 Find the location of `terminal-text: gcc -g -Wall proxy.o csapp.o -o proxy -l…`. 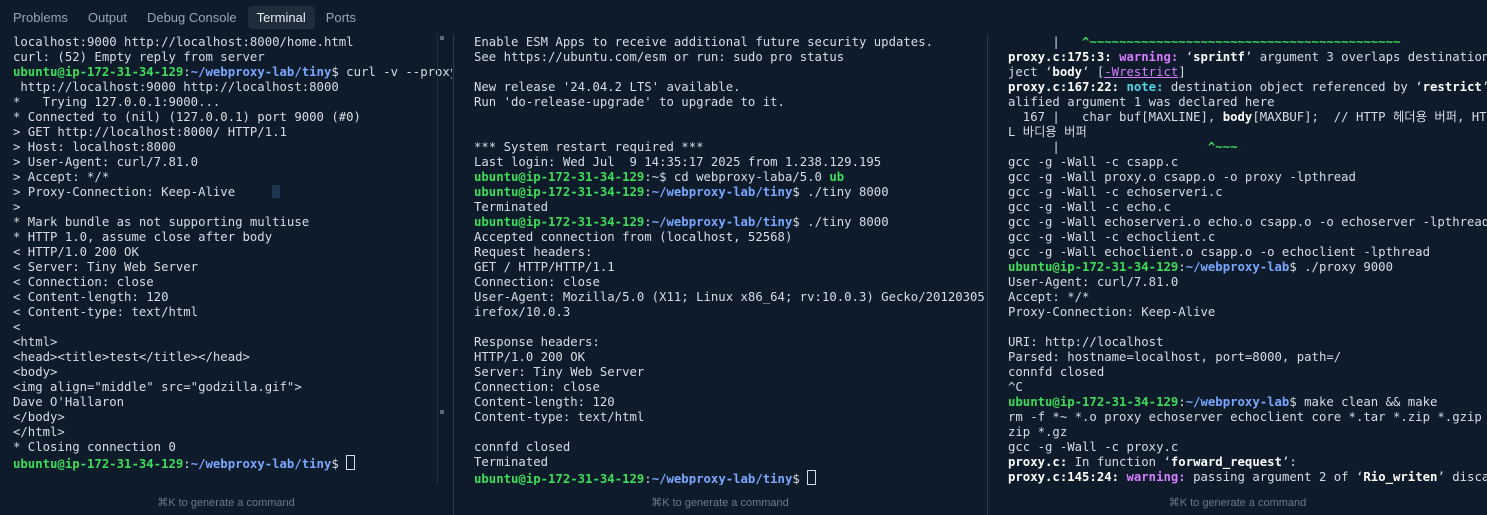

terminal-text: gcc -g -Wall proxy.o csapp.o -o proxy -l… is located at coordinates (1182, 177).